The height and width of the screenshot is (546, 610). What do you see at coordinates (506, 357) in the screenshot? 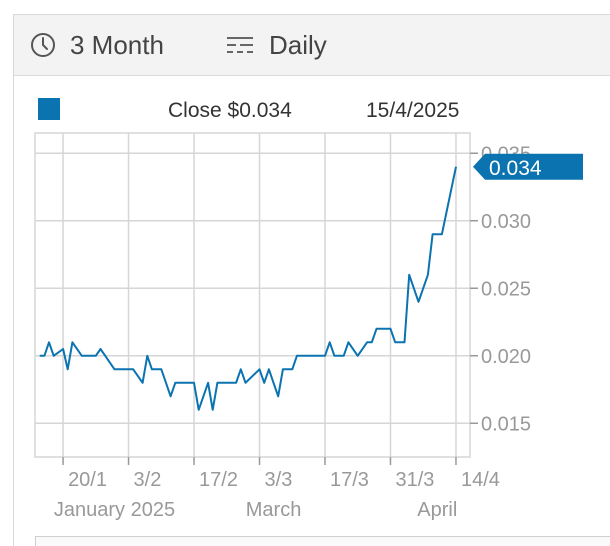
I see `y-tick-label: 0.020` at bounding box center [506, 357].